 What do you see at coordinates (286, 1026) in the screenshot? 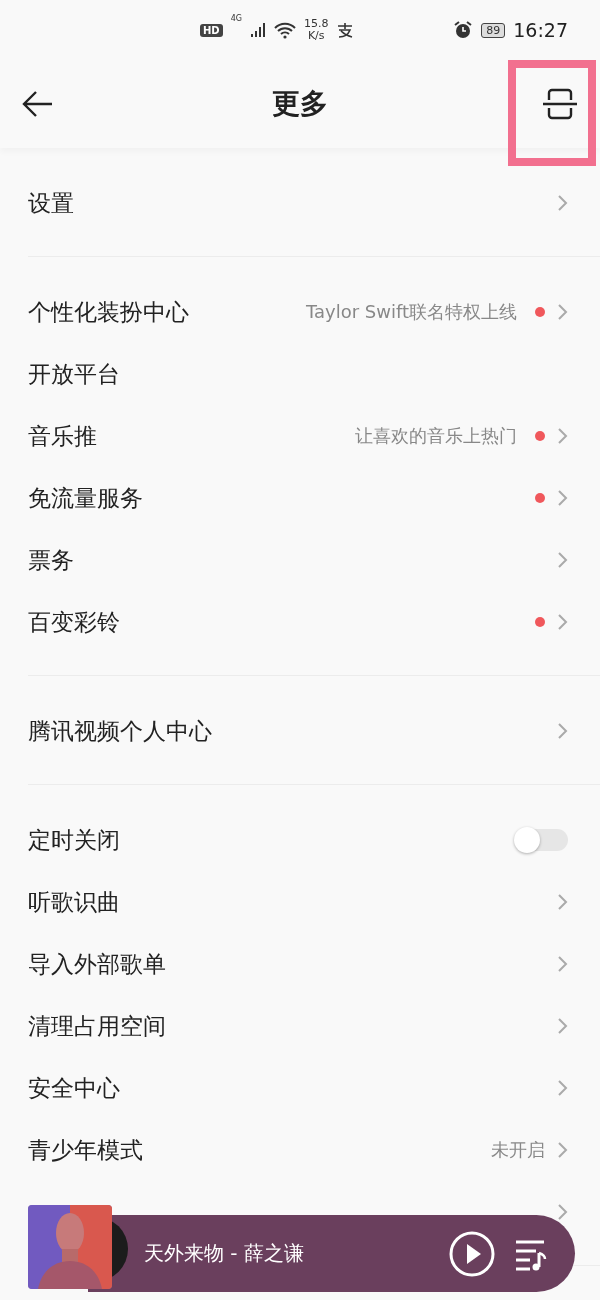
I see `menu-item-label: 清理占用空间` at bounding box center [286, 1026].